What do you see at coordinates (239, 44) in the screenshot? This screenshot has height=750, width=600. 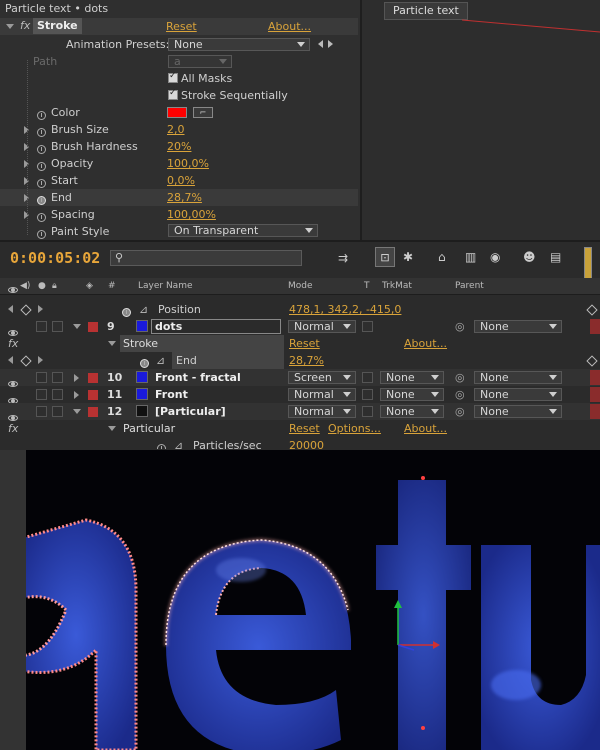 I see `animation-presets-dropdown: None` at bounding box center [239, 44].